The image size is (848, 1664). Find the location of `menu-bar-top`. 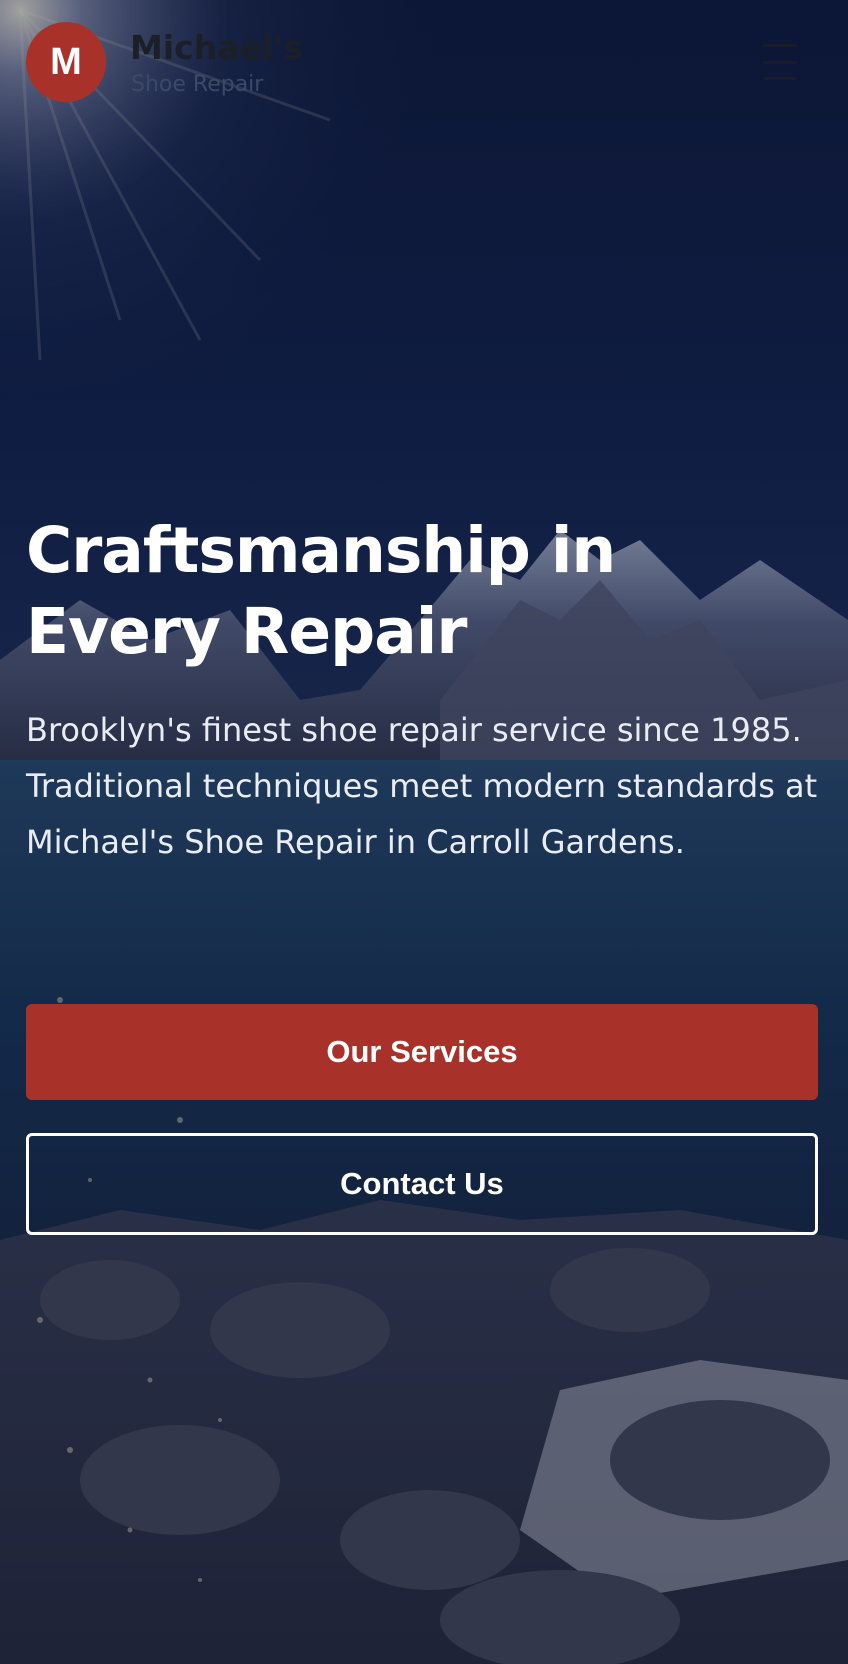

menu-bar-top is located at coordinates (780, 45).